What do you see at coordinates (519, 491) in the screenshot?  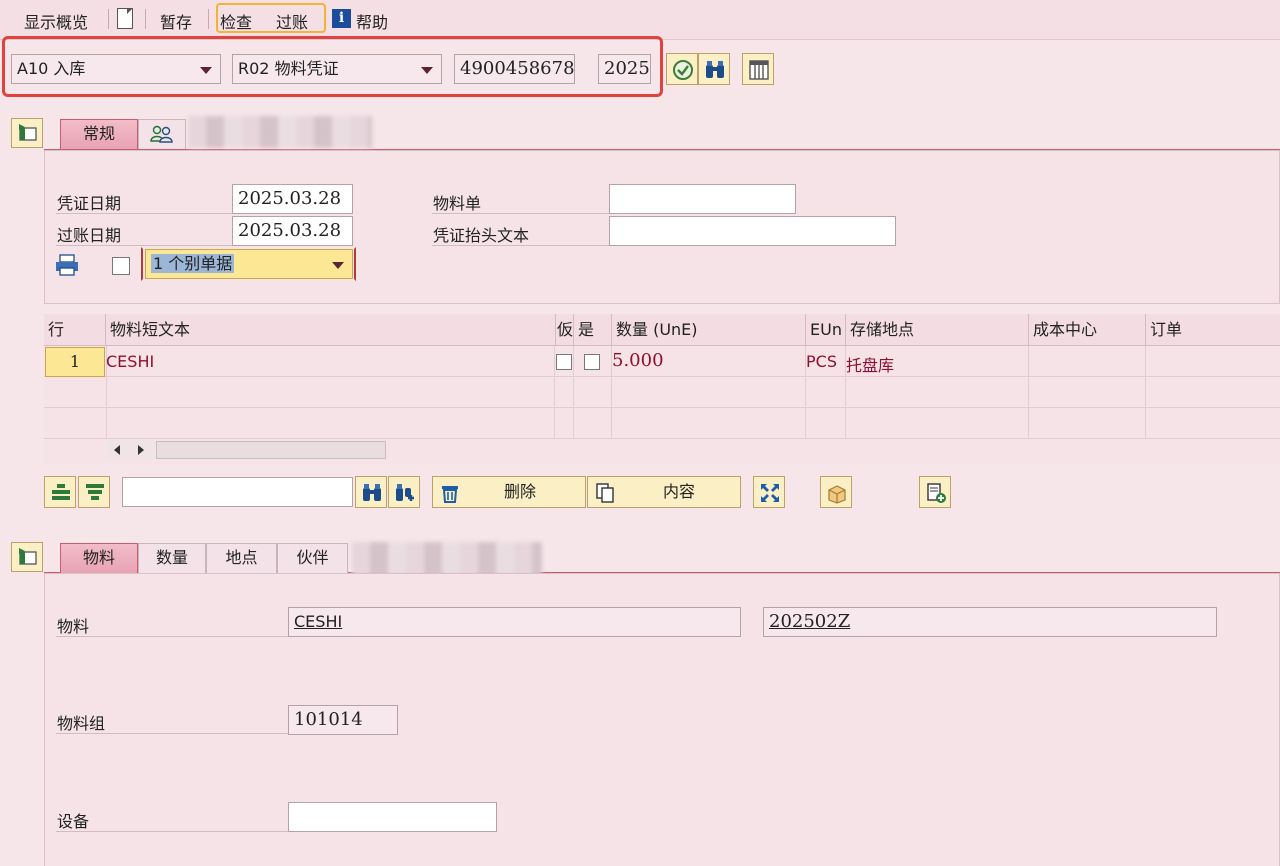 I see `delete-button-label: 删除` at bounding box center [519, 491].